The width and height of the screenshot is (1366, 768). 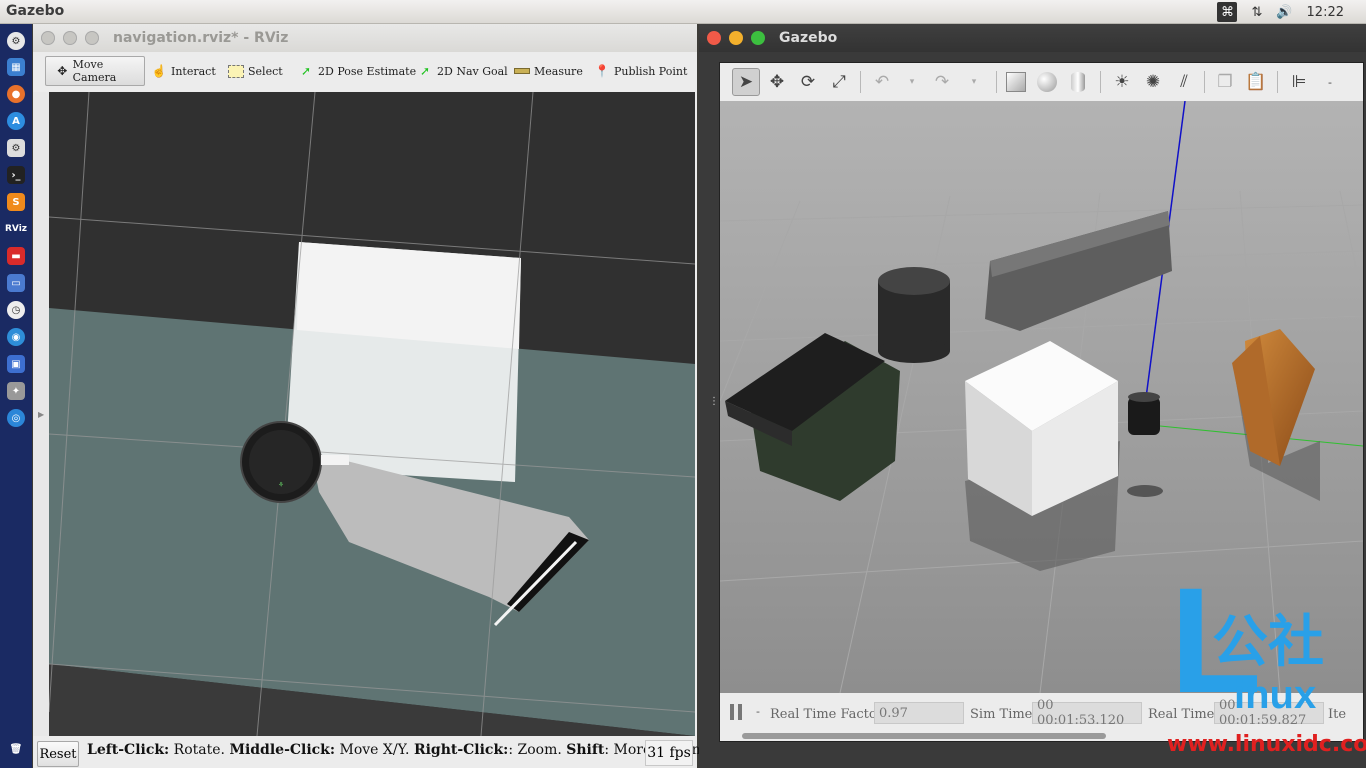 I want to click on align-icon: ⊫, so click(x=1299, y=82).